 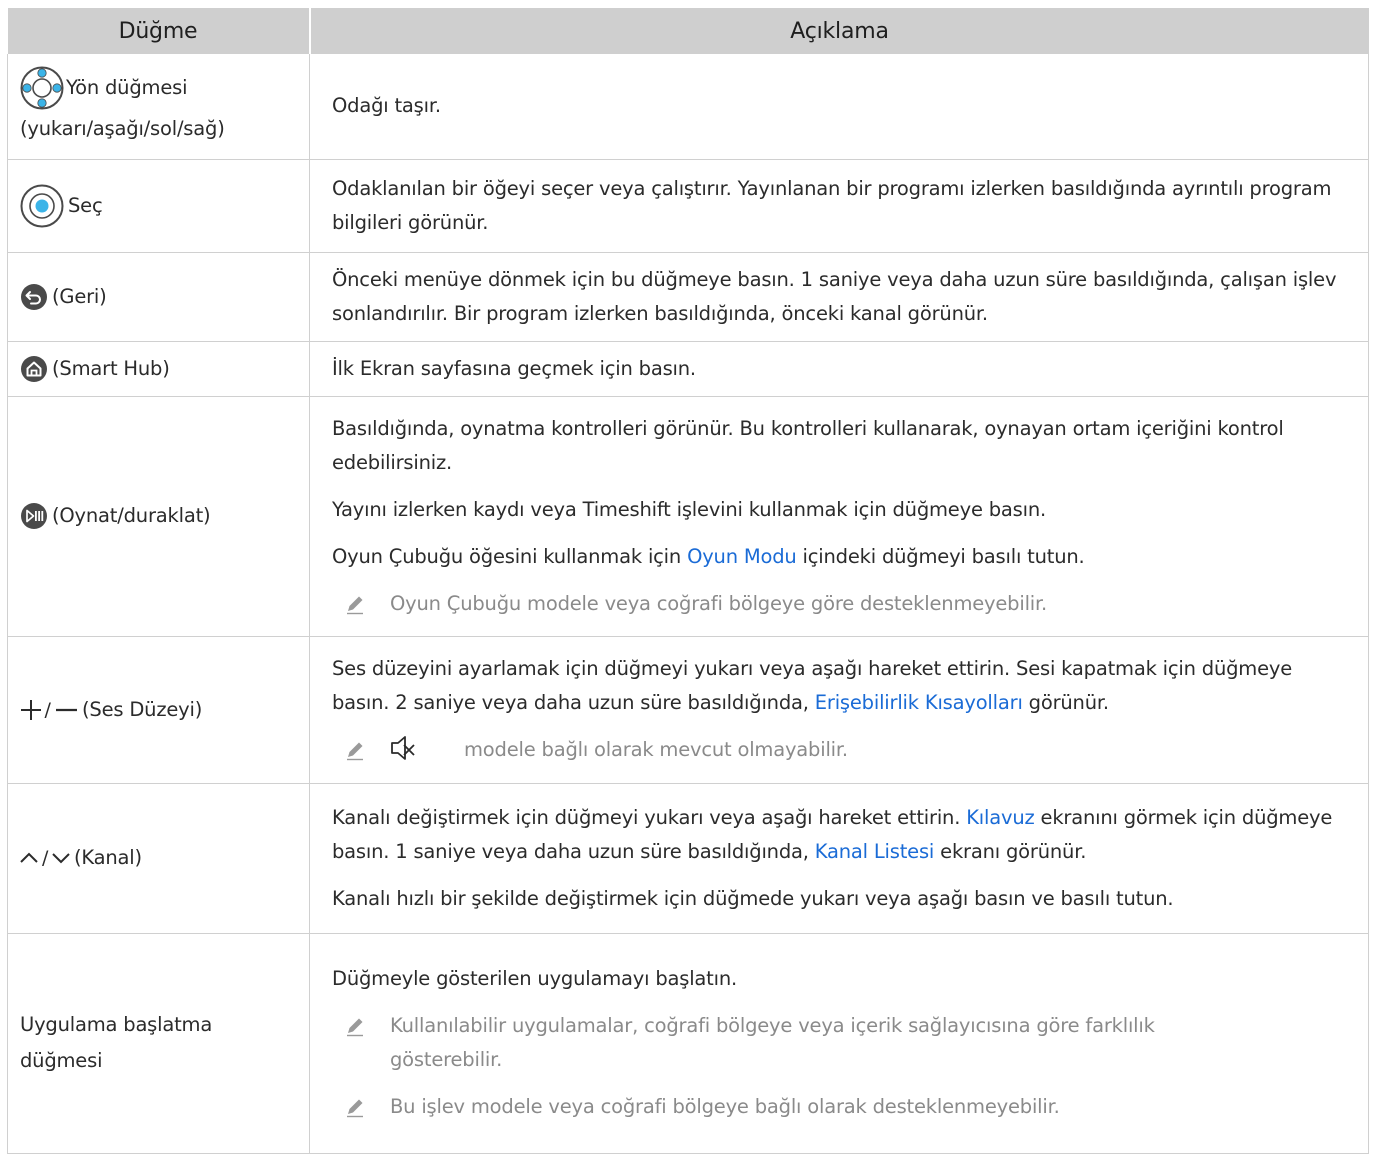 What do you see at coordinates (1000, 817) in the screenshot?
I see `guide-link: Kılavuz` at bounding box center [1000, 817].